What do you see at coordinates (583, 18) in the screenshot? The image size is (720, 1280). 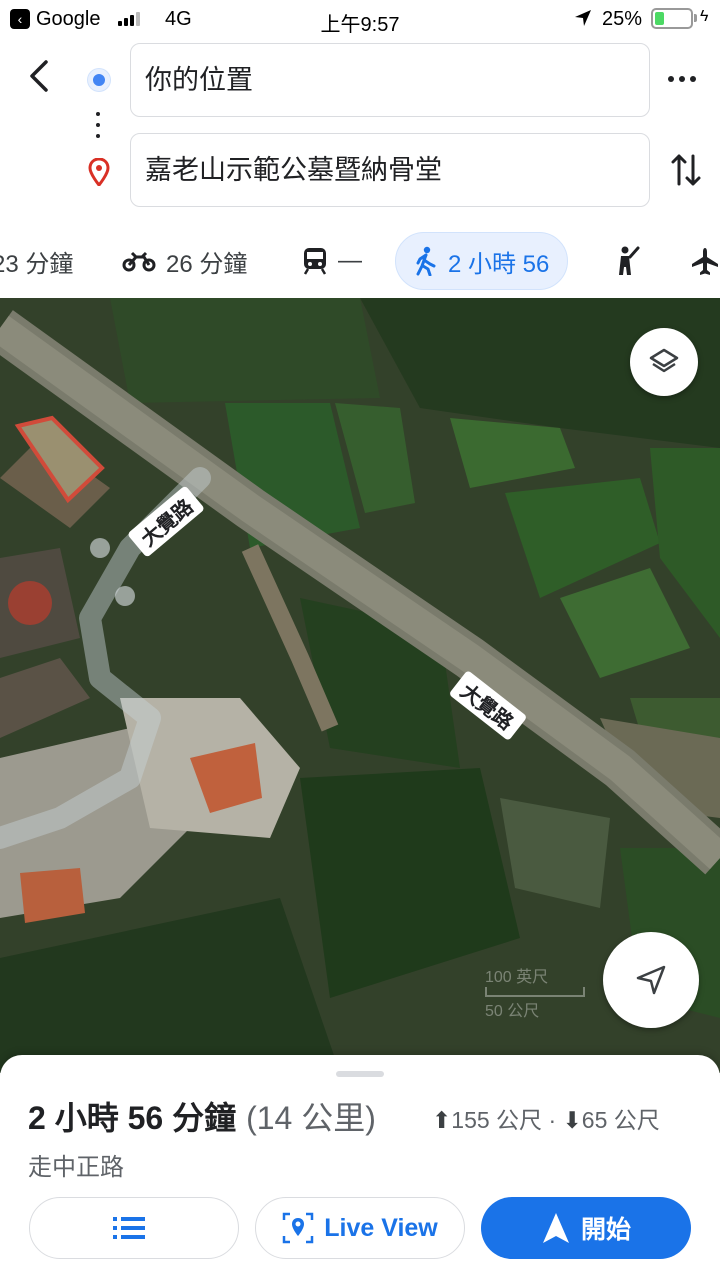 I see `location-arrow-icon` at bounding box center [583, 18].